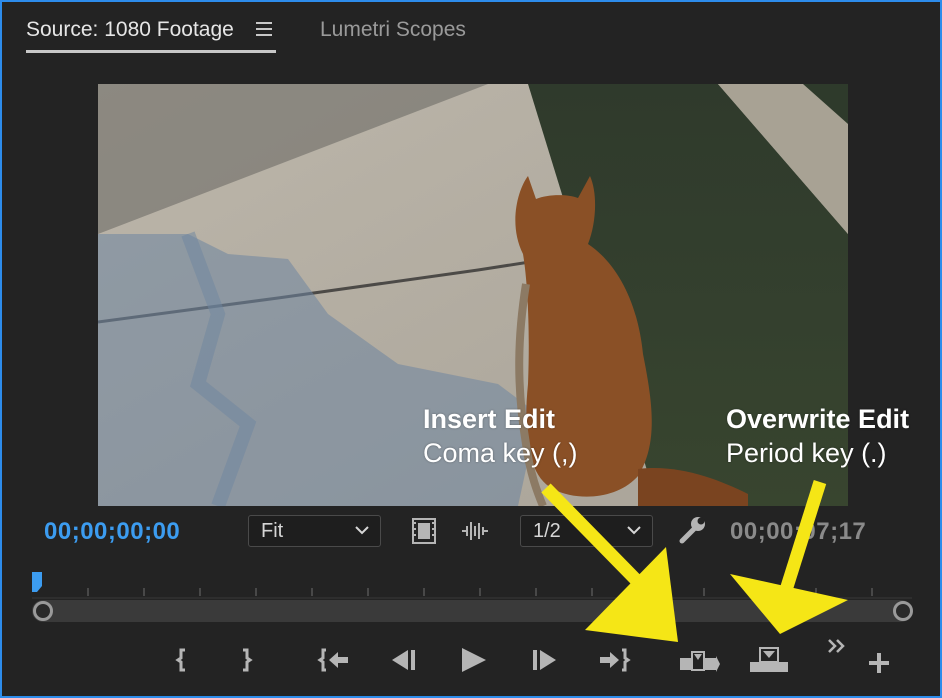 This screenshot has height=698, width=942. What do you see at coordinates (609, 562) in the screenshot?
I see `insert-arrow-icon` at bounding box center [609, 562].